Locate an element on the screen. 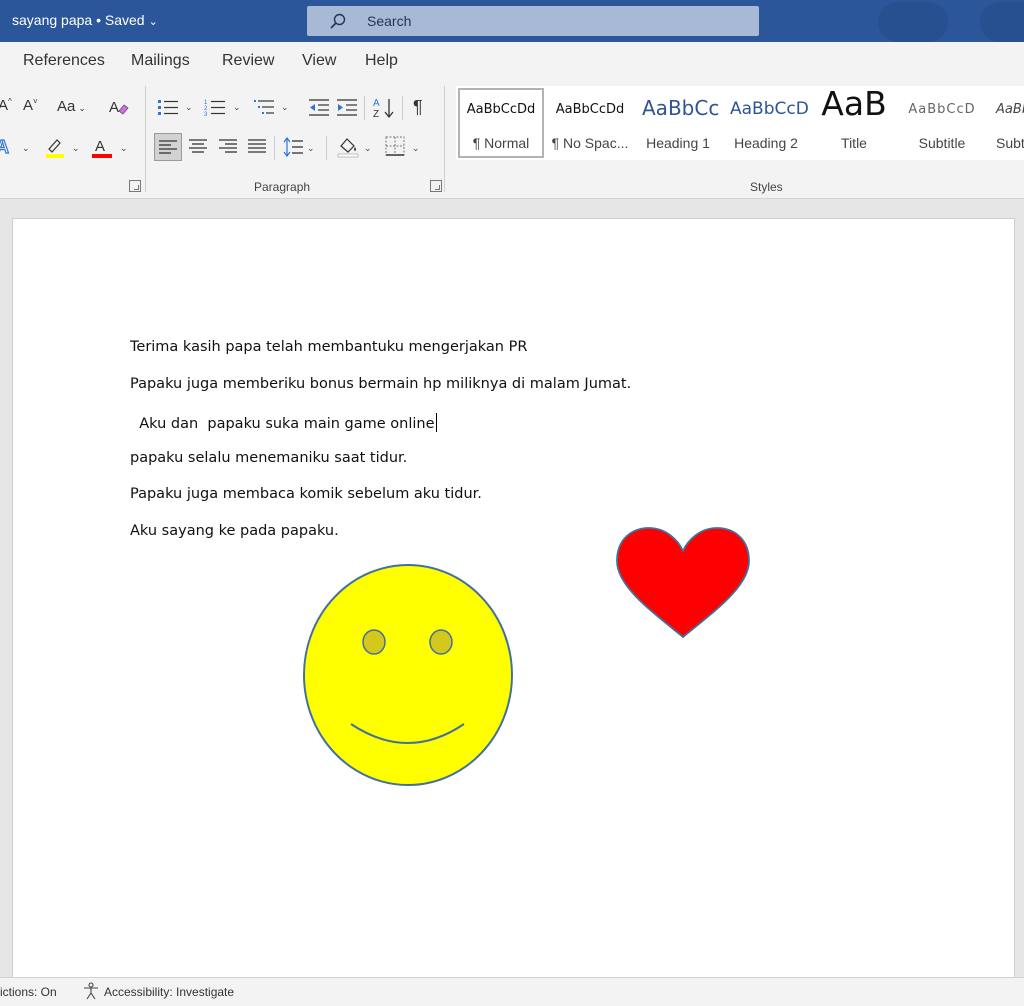 This screenshot has width=1024, height=1006. borders-icon is located at coordinates (395, 146).